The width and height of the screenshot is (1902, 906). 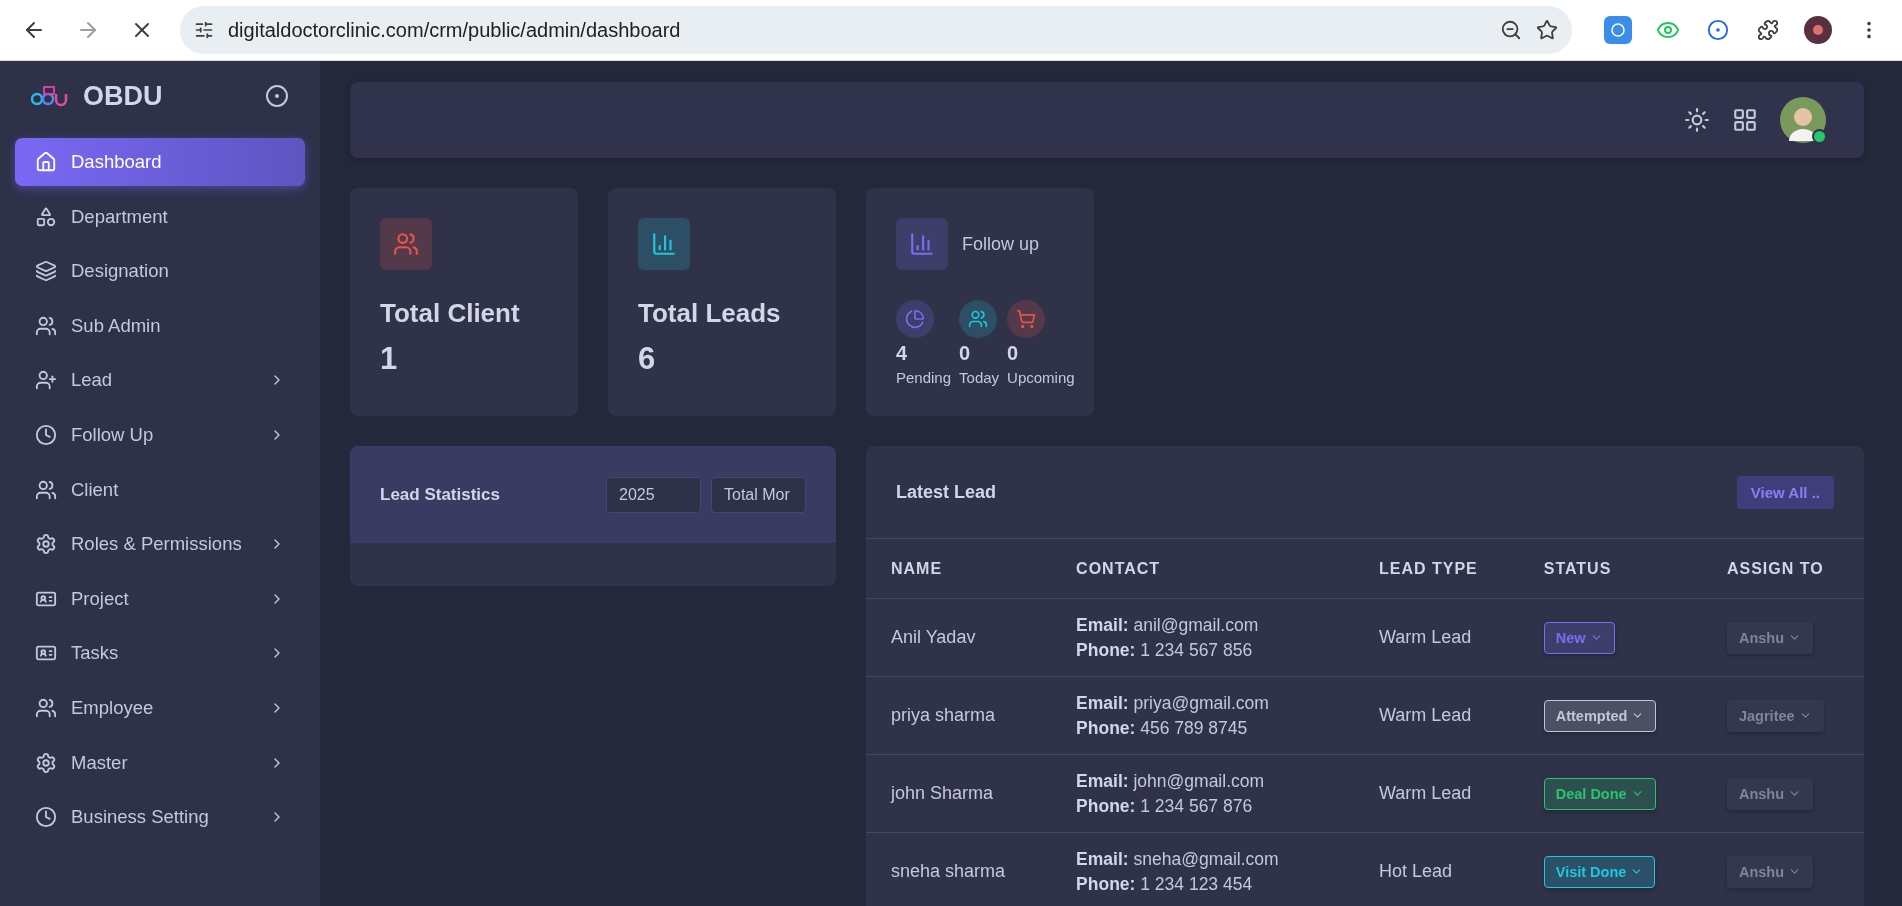 I want to click on theme-toggle-icon, so click(x=1697, y=120).